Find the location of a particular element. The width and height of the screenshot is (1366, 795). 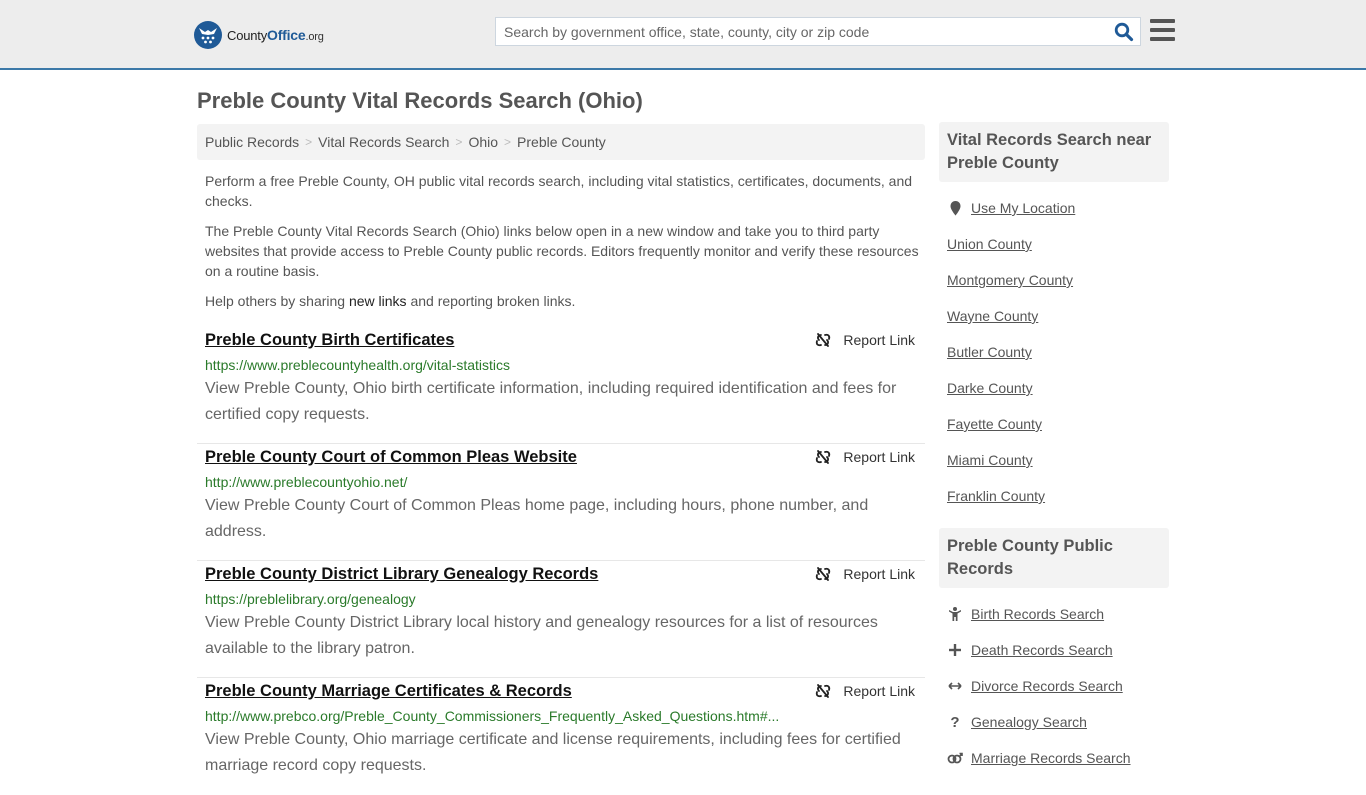

eagle-logo-icon is located at coordinates (208, 35).